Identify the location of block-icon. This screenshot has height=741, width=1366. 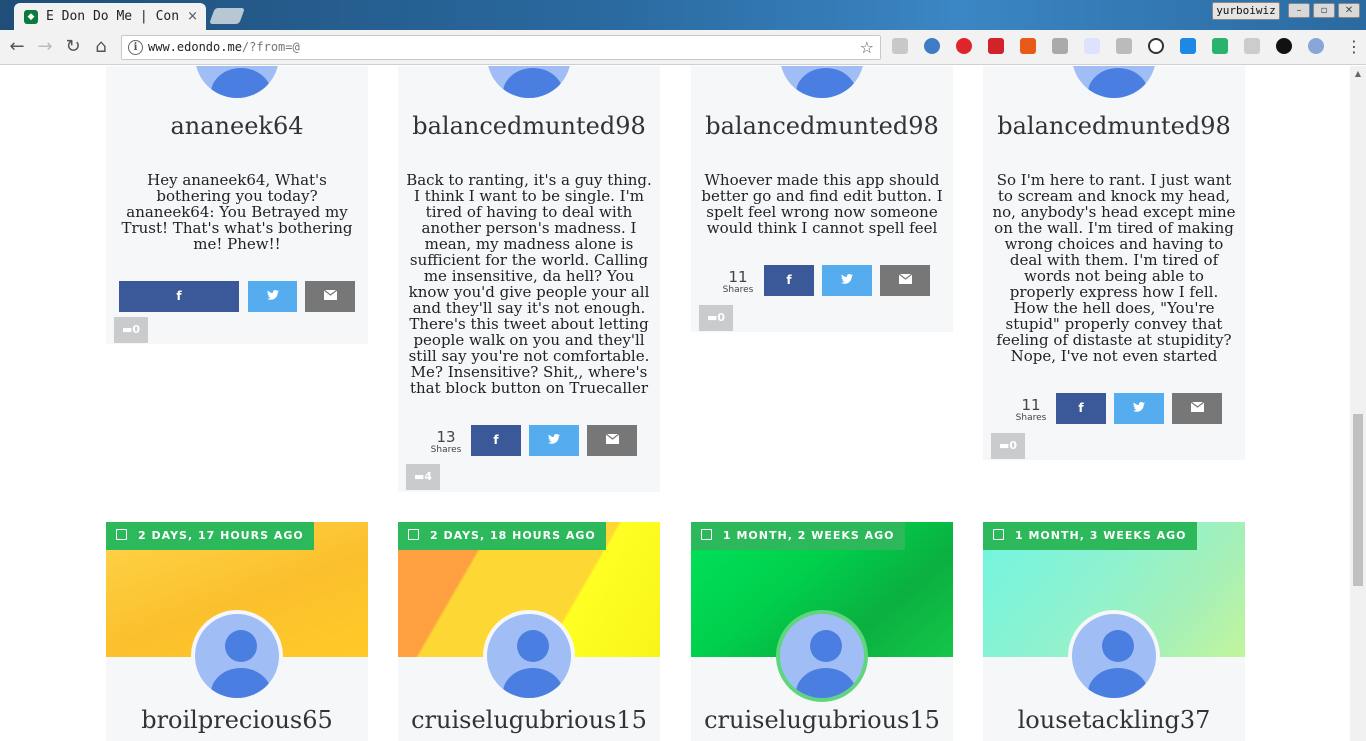
(1156, 46).